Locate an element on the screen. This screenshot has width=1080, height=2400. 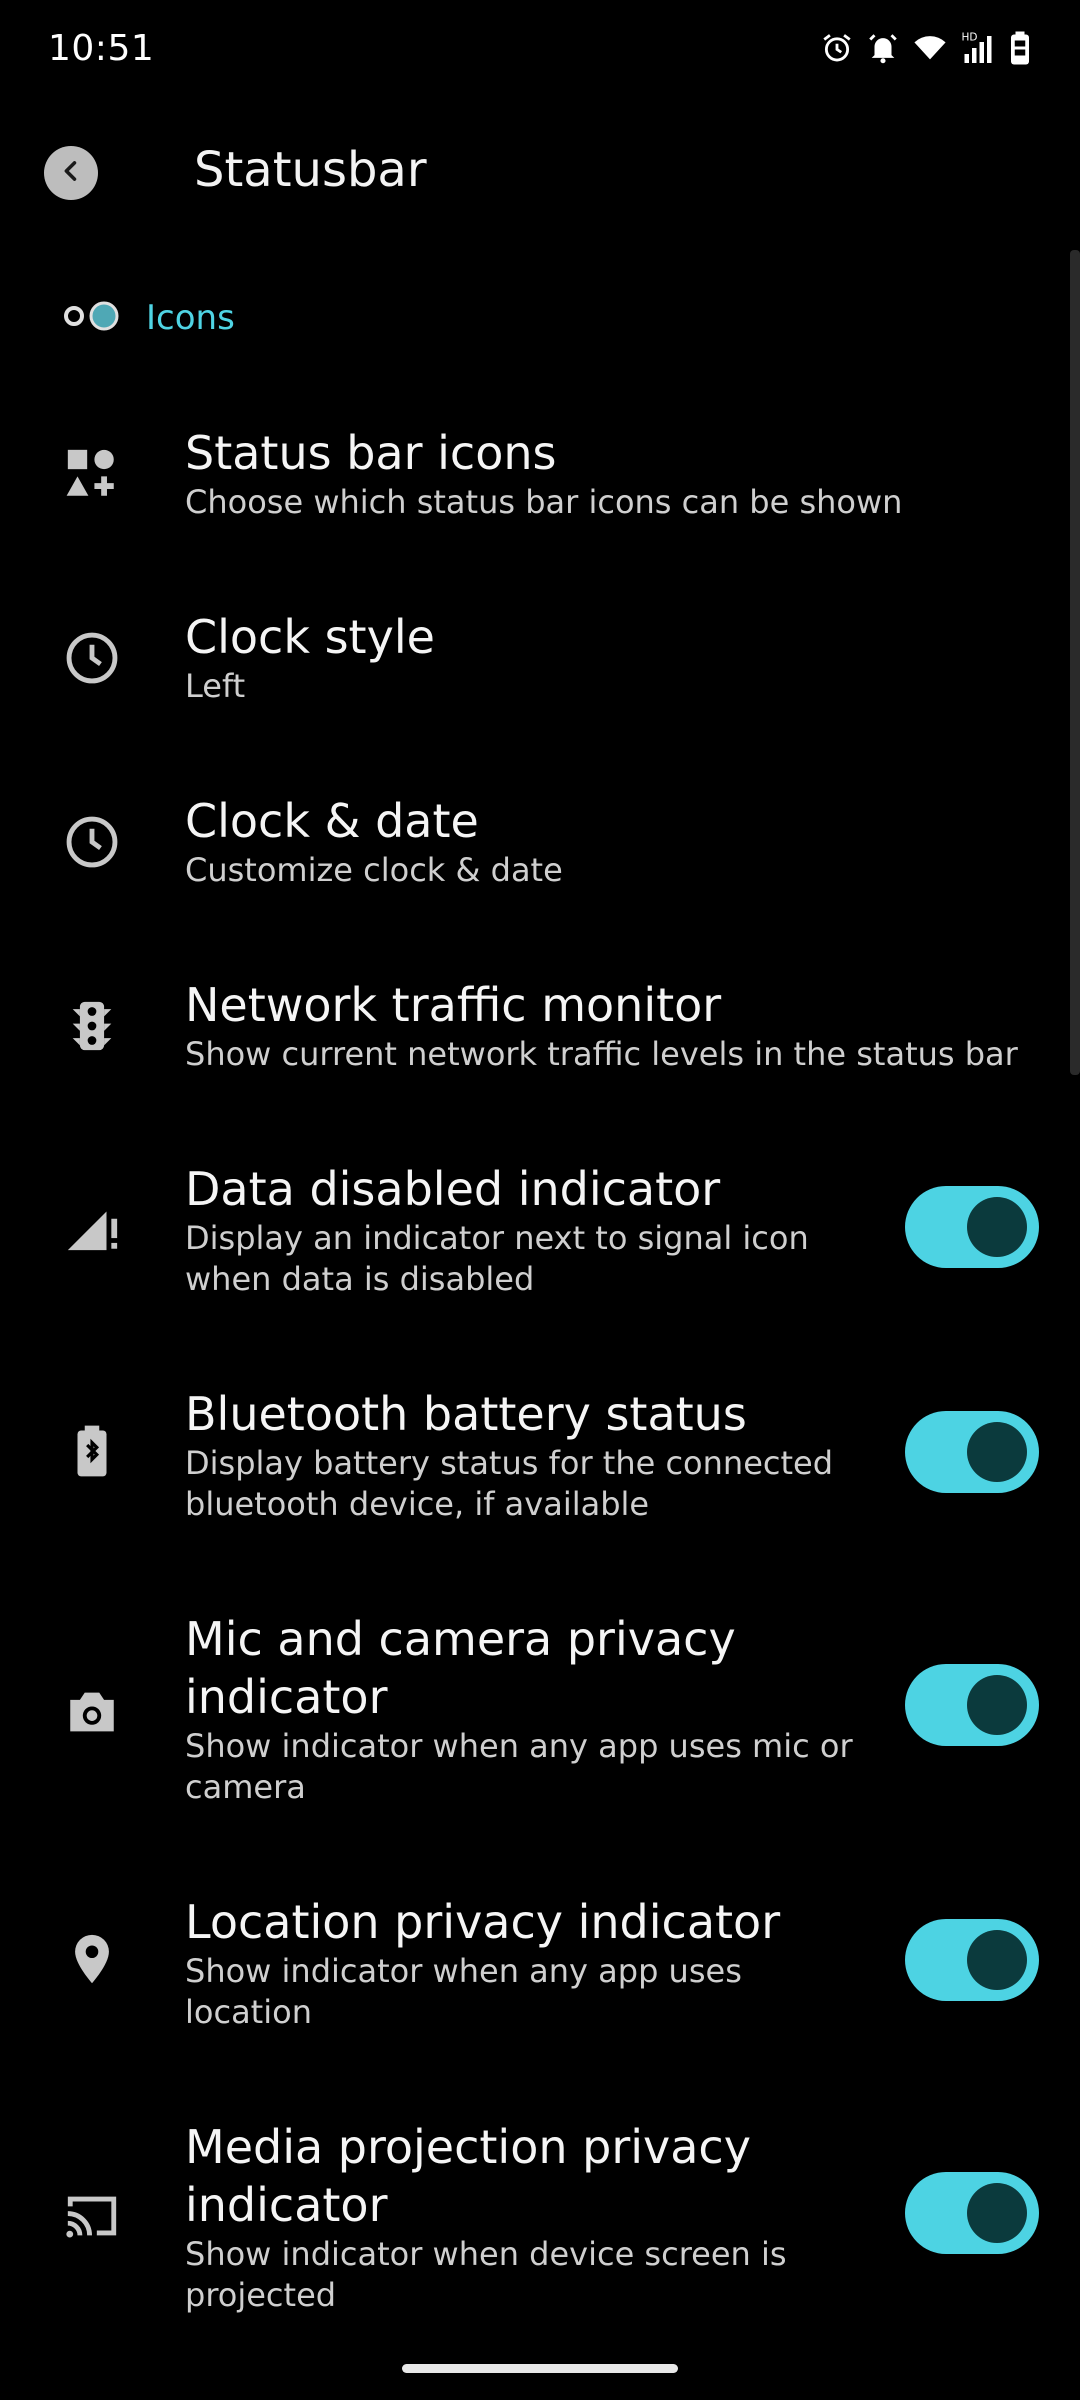
pref-summary: Show indicator when device screen is is located at coordinates (486, 2254).